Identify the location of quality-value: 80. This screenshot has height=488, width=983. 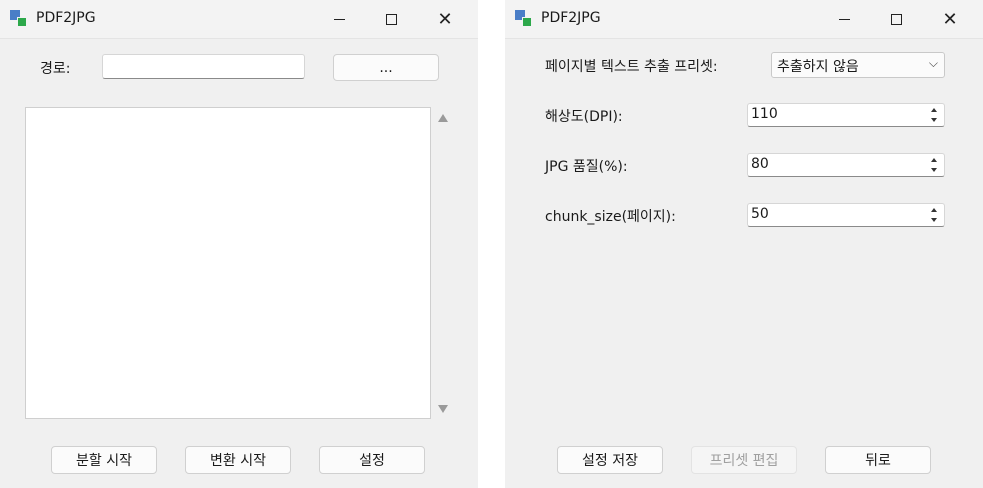
(760, 164).